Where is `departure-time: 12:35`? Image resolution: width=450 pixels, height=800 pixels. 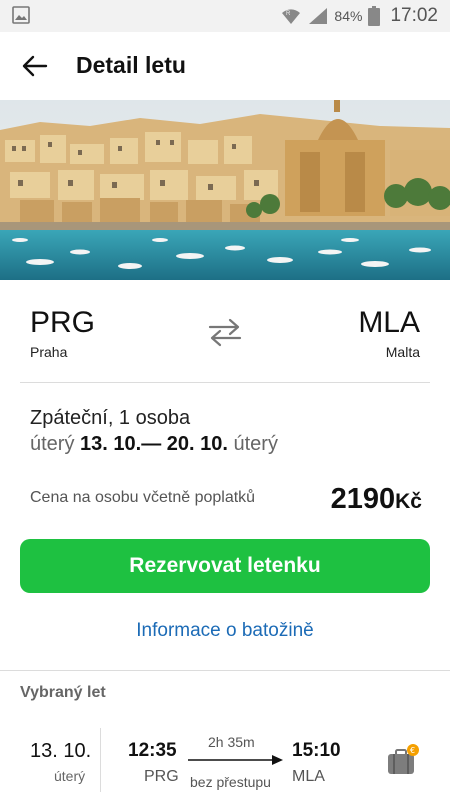 departure-time: 12:35 is located at coordinates (152, 750).